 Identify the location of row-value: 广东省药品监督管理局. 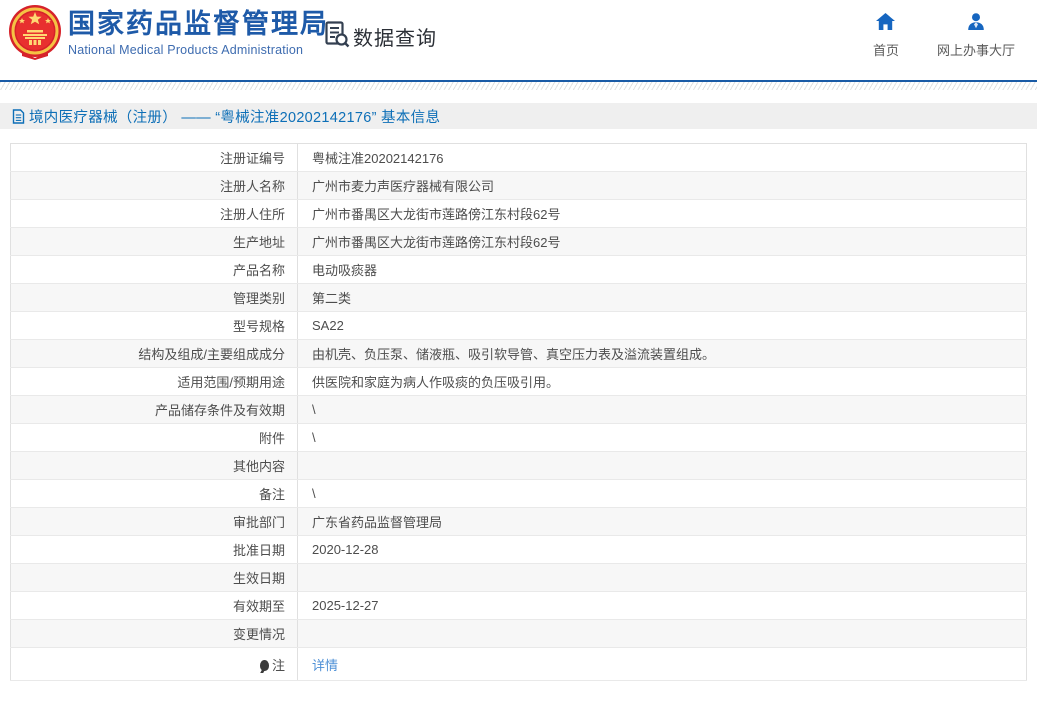
(662, 521).